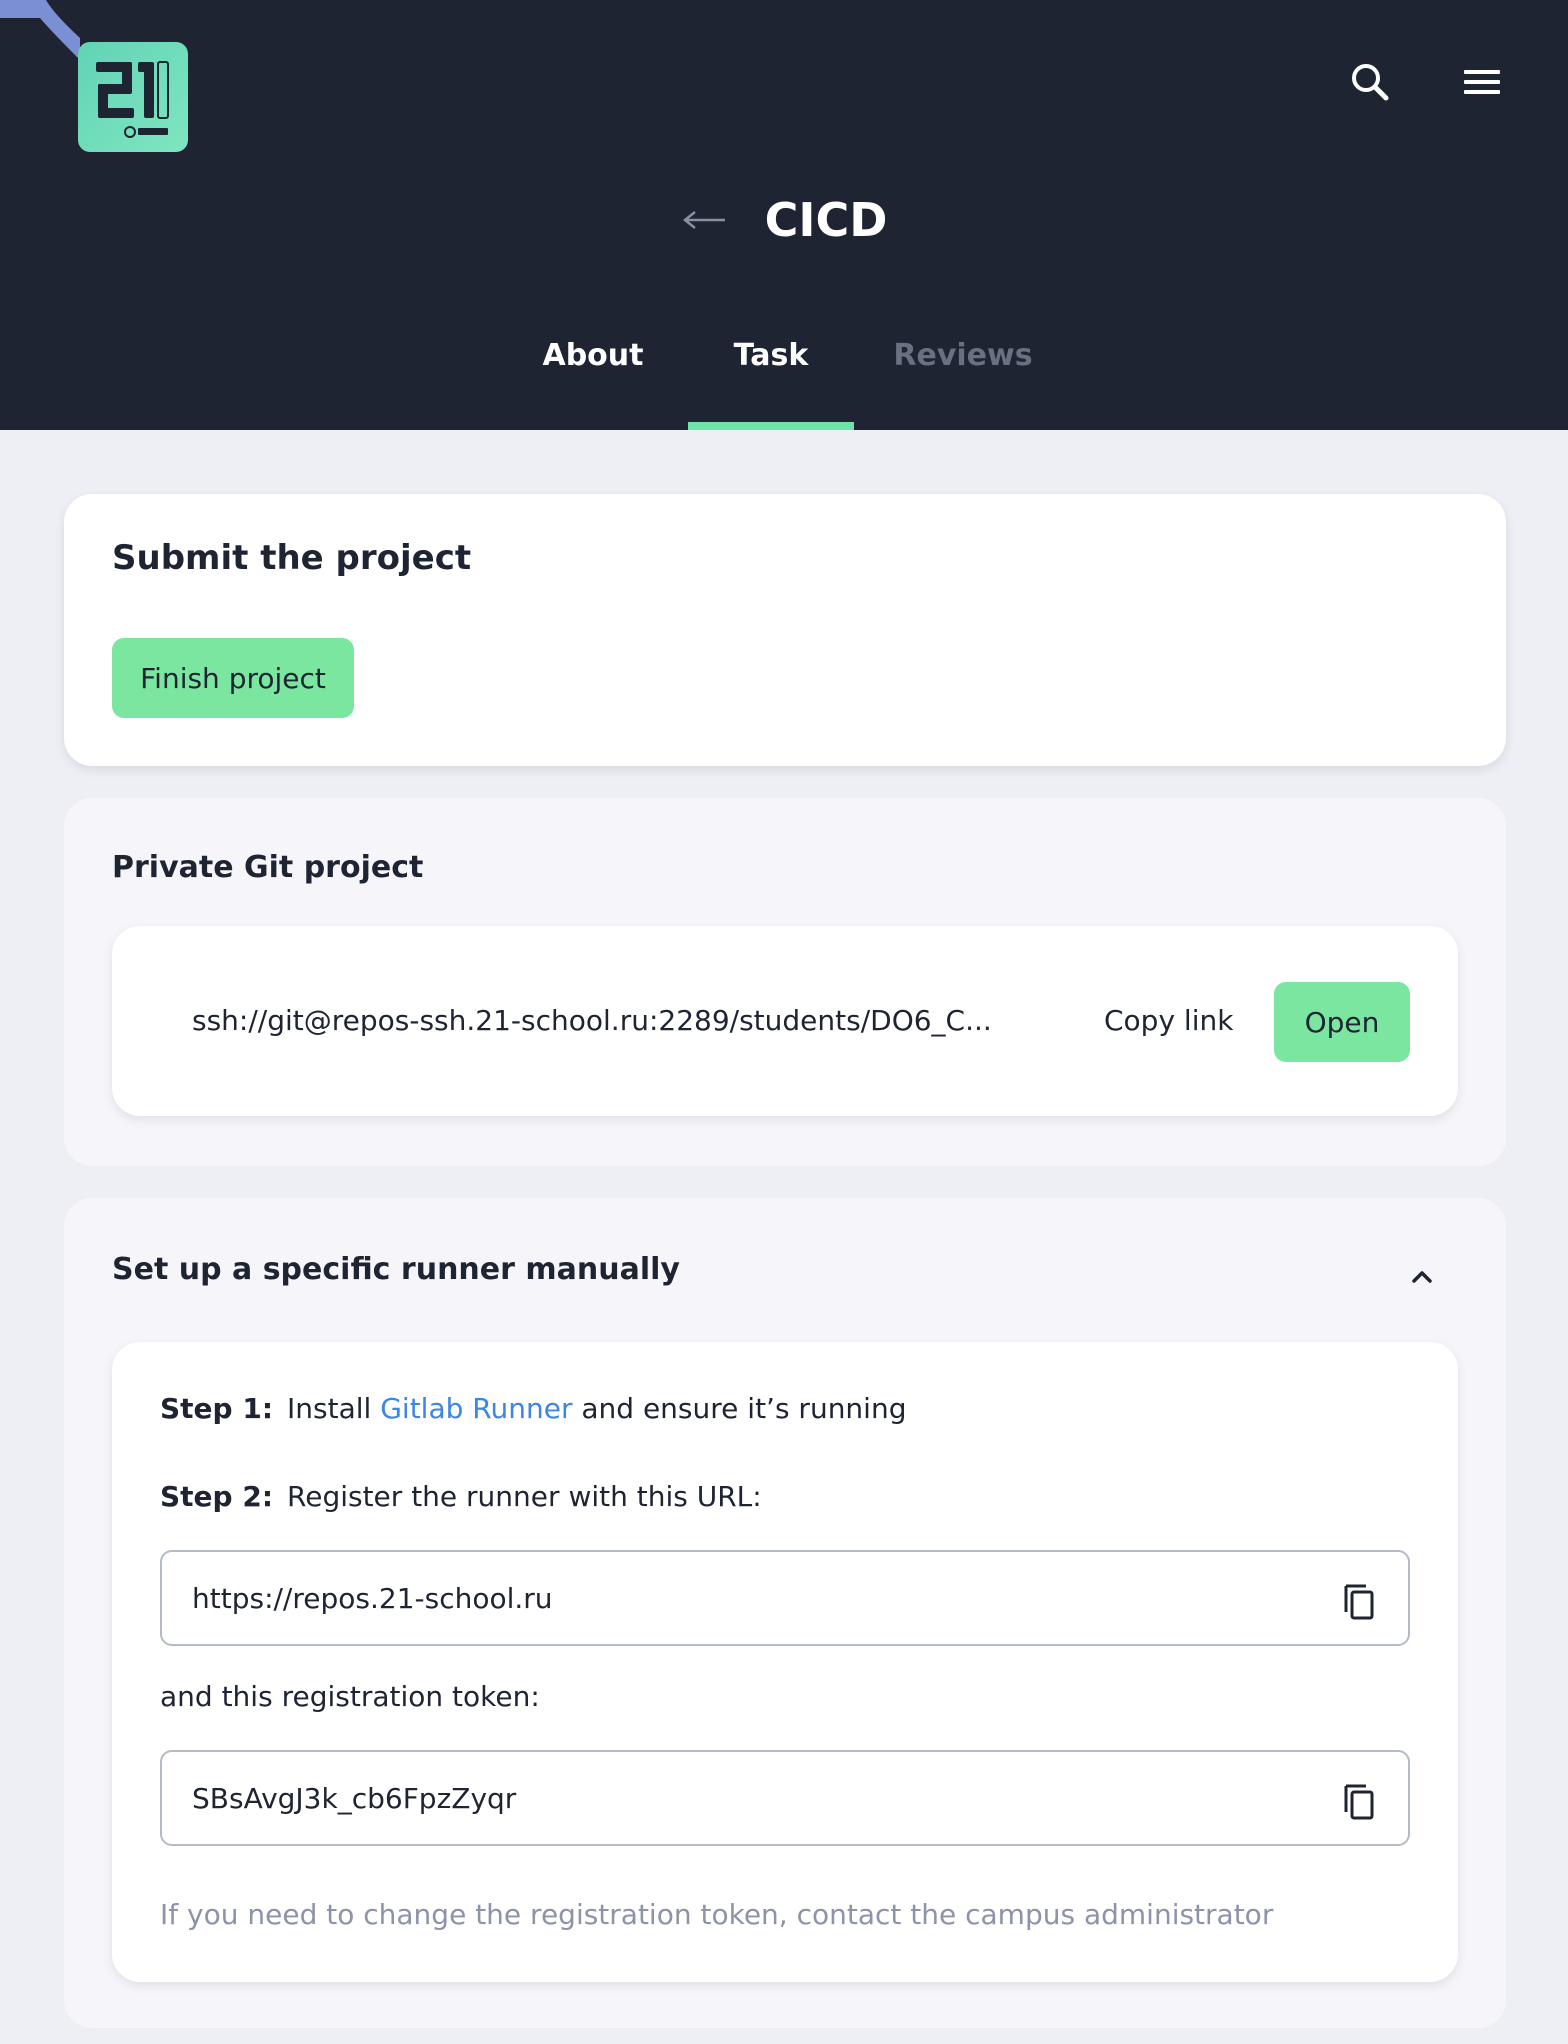 Image resolution: width=1568 pixels, height=2044 pixels. What do you see at coordinates (132, 99) in the screenshot?
I see `logo-mark` at bounding box center [132, 99].